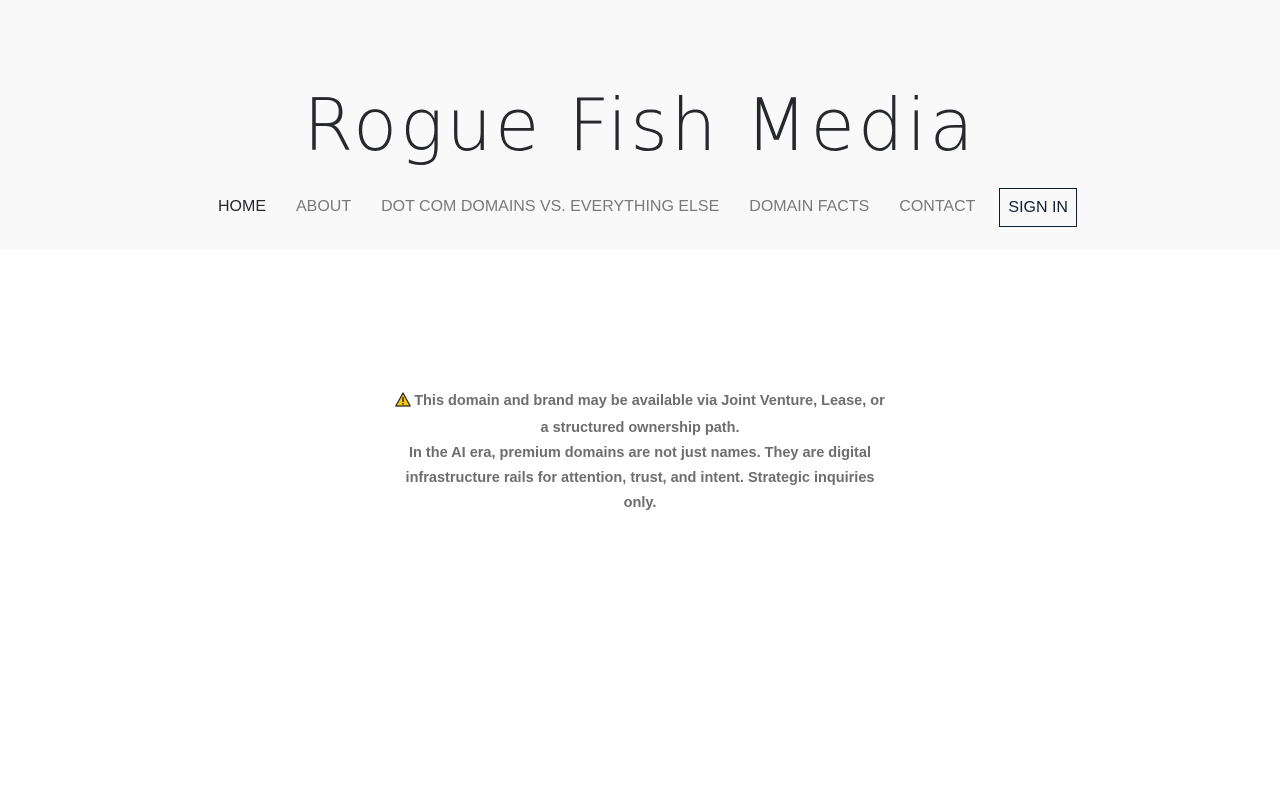 Image resolution: width=1280 pixels, height=800 pixels. What do you see at coordinates (937, 207) in the screenshot?
I see `nav-item-contact: CONTACT` at bounding box center [937, 207].